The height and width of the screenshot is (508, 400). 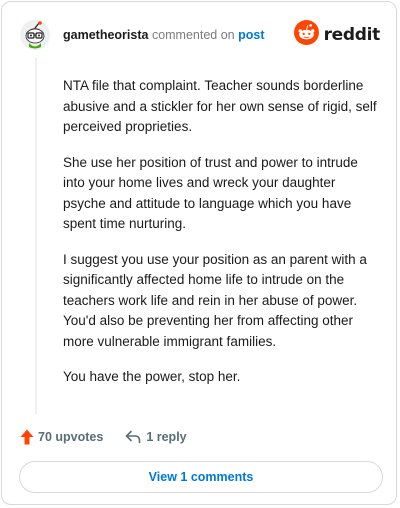 What do you see at coordinates (193, 35) in the screenshot?
I see `commented-on-text: commented on` at bounding box center [193, 35].